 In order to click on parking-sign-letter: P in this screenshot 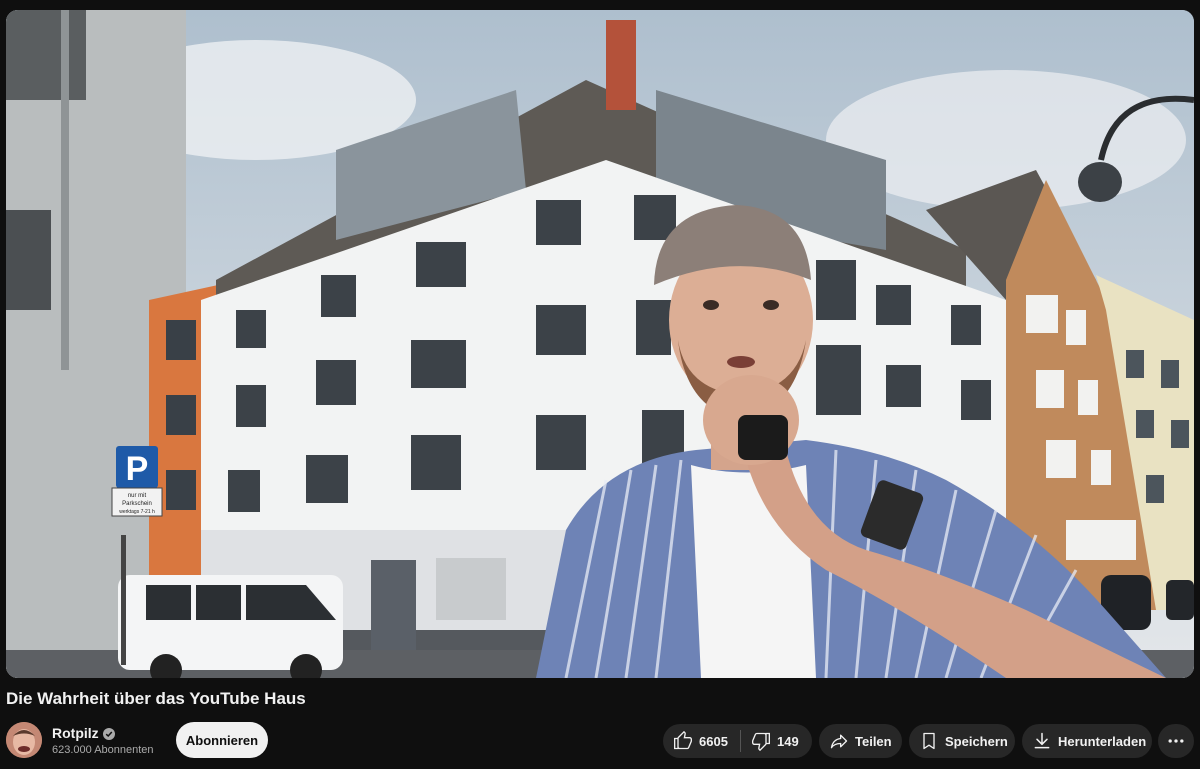, I will do `click(137, 469)`.